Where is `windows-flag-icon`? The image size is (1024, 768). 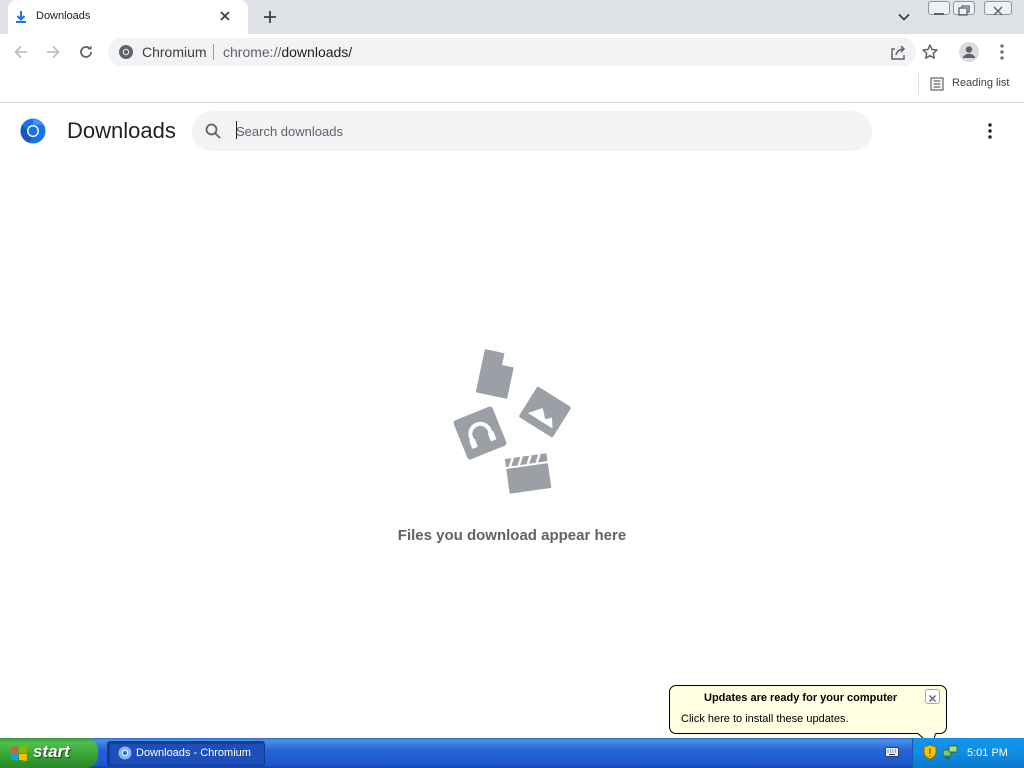 windows-flag-icon is located at coordinates (19, 753).